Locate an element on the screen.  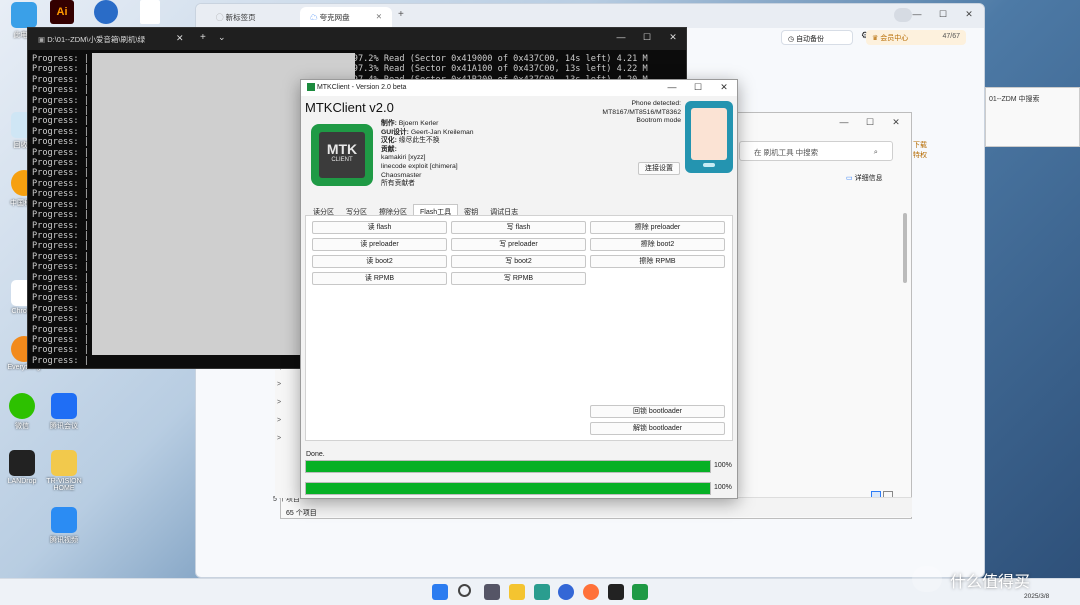
mtkclient-taskbar-icon is located at coordinates (640, 592).